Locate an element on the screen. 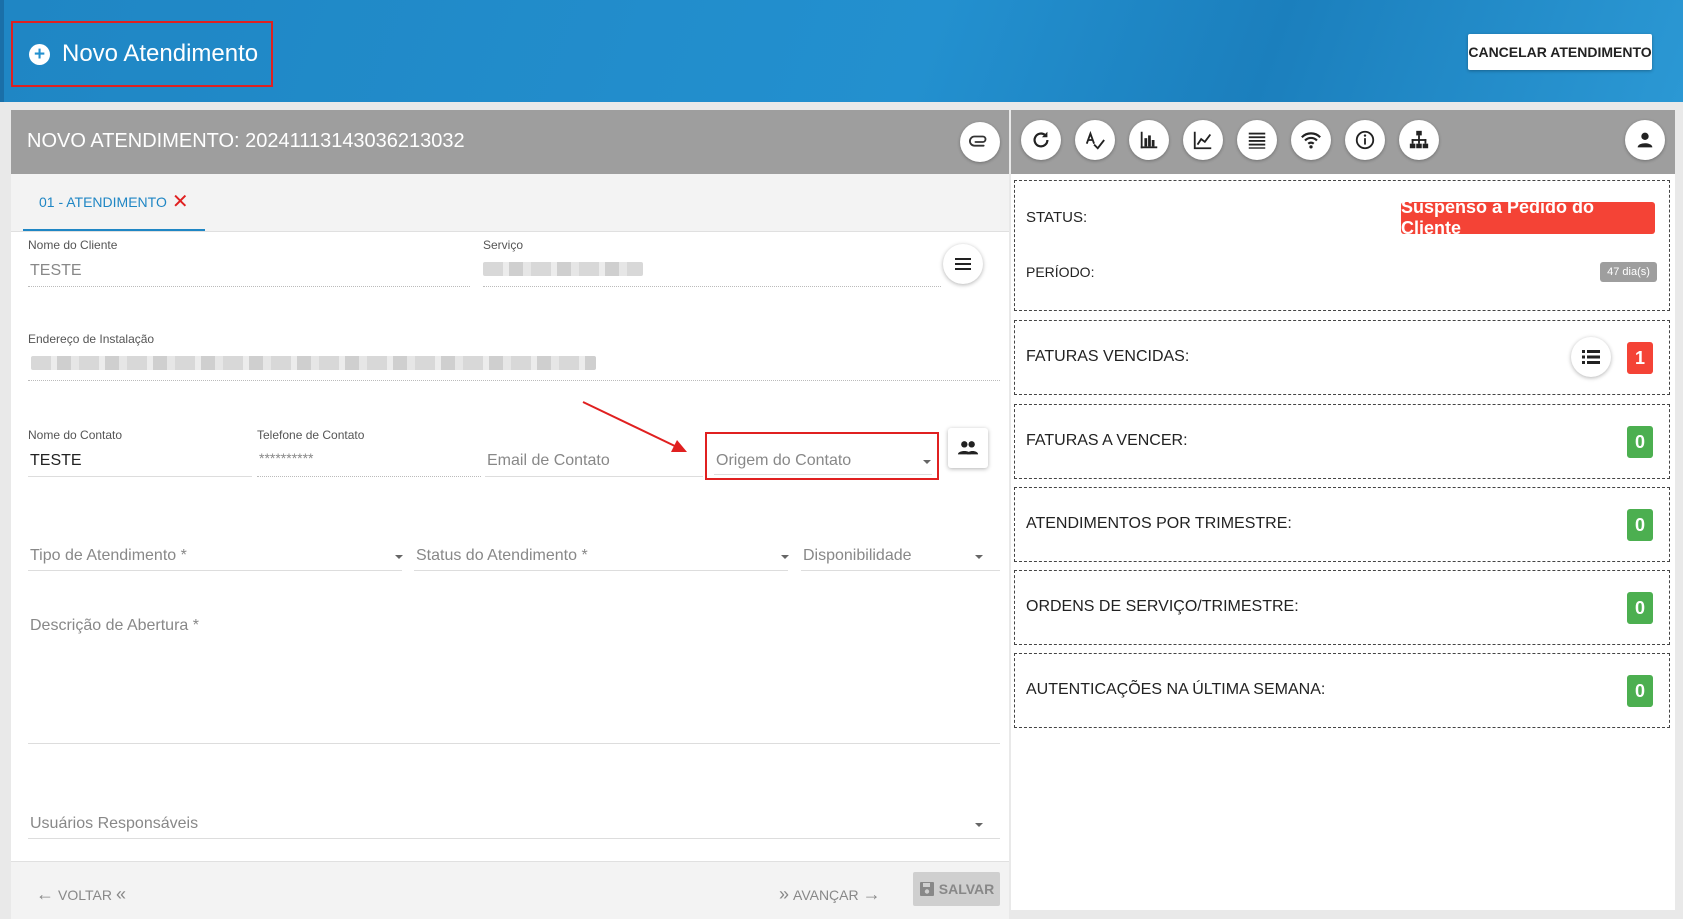  line-chart-button is located at coordinates (1203, 140).